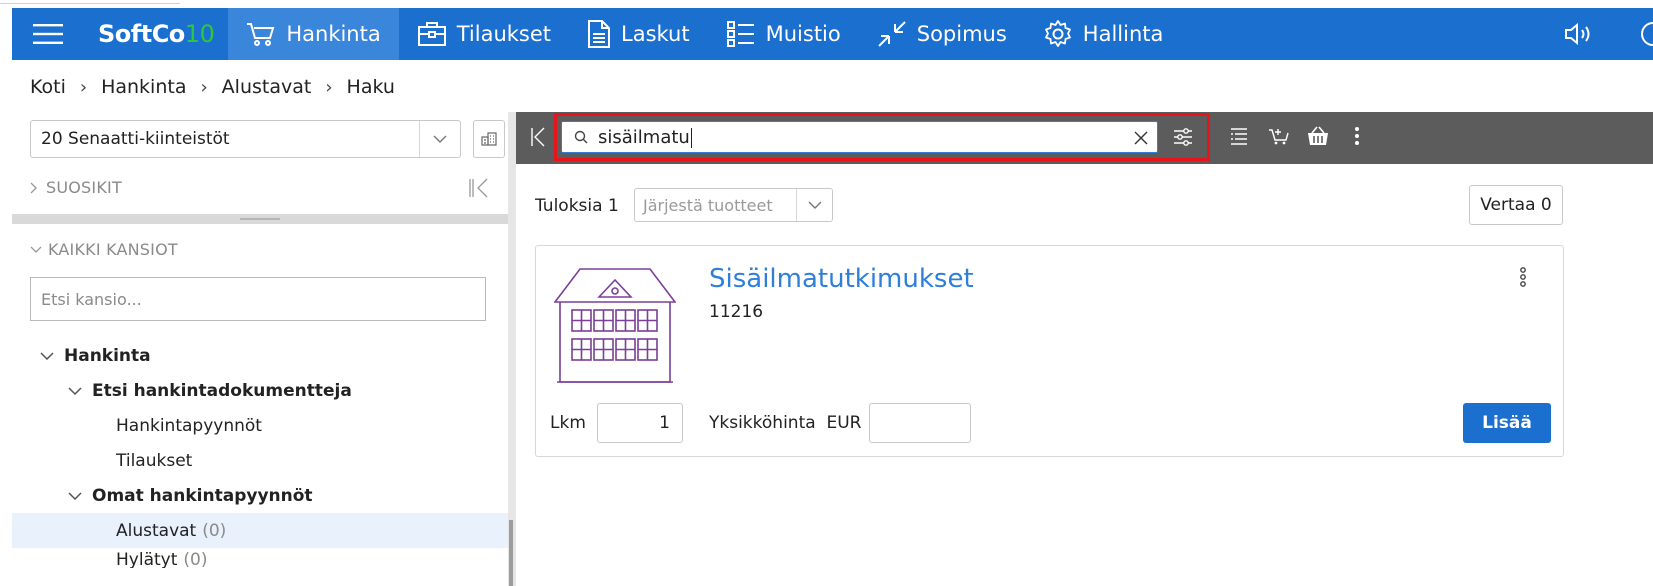  I want to click on nav-label: Tilaukset, so click(504, 34).